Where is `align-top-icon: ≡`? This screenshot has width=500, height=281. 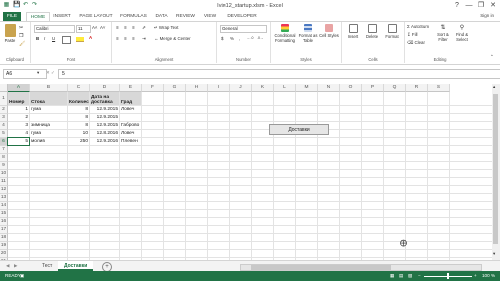
align-top-icon: ≡ is located at coordinates (117, 27).